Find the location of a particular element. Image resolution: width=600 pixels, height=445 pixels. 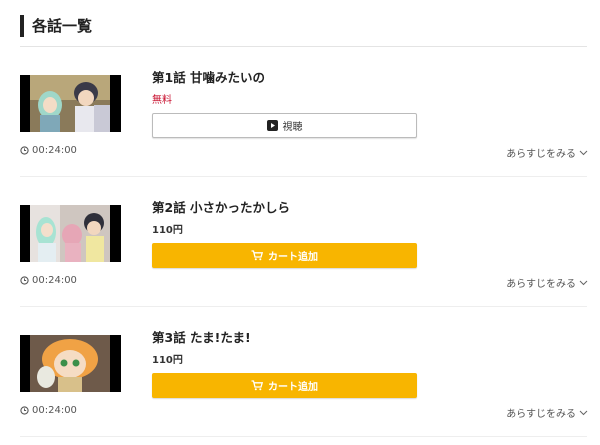

episode-title: 第1話 甘噛みたいの is located at coordinates (208, 76).